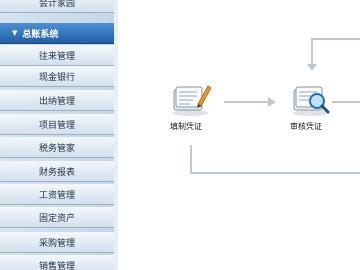 The width and height of the screenshot is (360, 270). I want to click on sidebar-item-label: 总账系统, so click(40, 34).